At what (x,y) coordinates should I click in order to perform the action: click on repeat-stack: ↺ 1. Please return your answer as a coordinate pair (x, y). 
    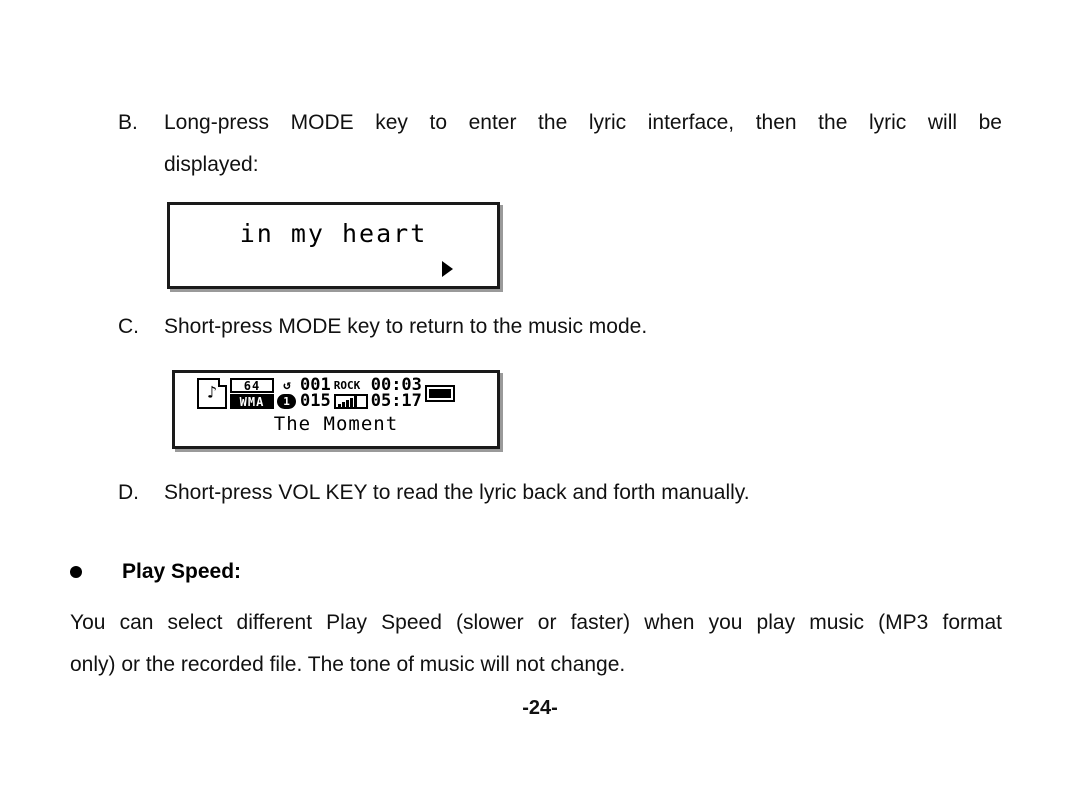
    Looking at the image, I should click on (287, 393).